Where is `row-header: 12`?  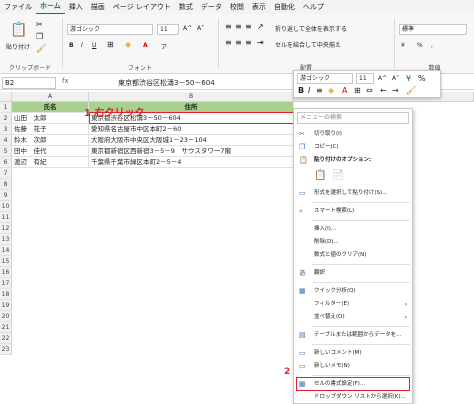
row-header: 12 is located at coordinates (6, 228).